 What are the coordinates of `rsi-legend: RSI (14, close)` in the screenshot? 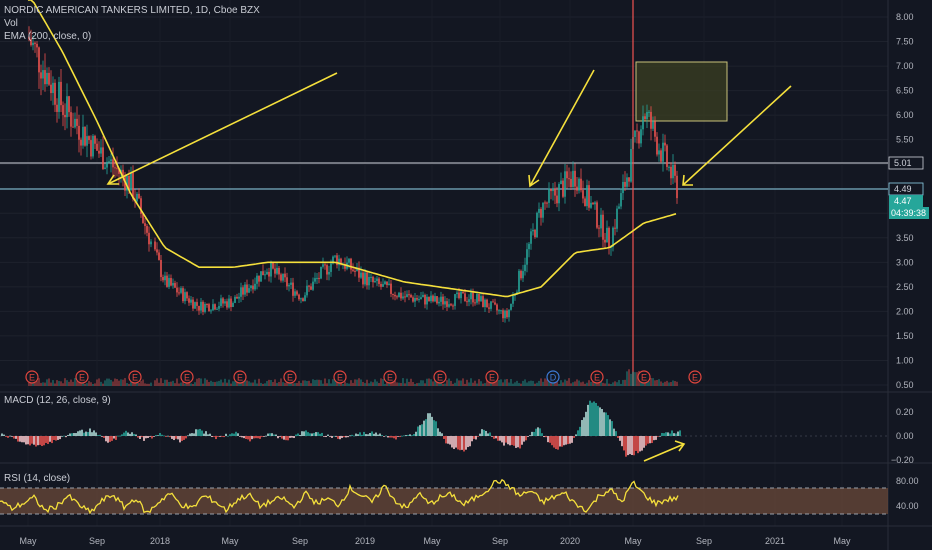 It's located at (37, 478).